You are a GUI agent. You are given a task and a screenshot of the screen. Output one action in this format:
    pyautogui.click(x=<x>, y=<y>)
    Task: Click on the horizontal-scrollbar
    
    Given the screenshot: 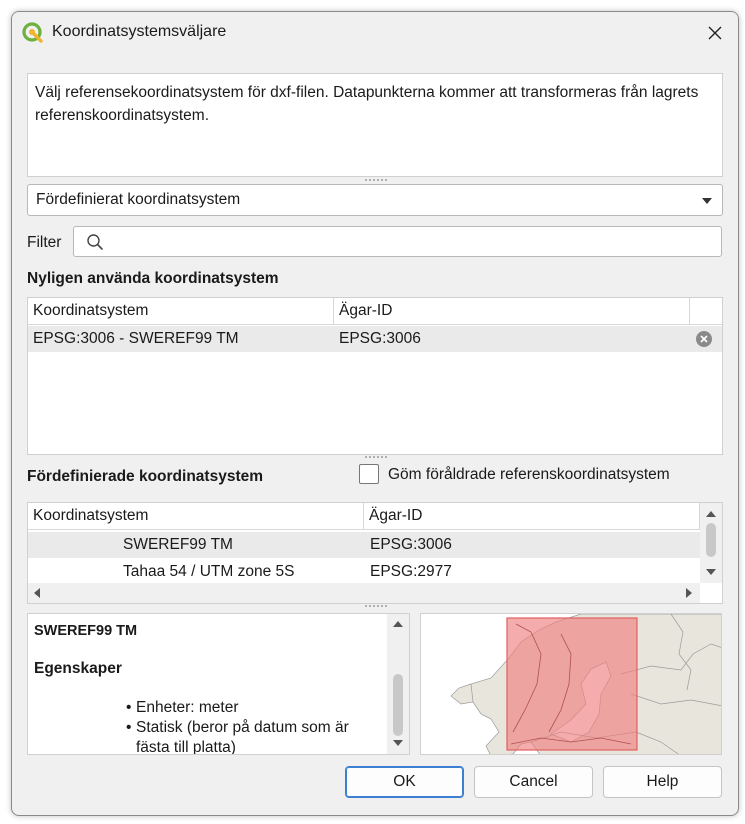 What is the action you would take?
    pyautogui.click(x=364, y=593)
    